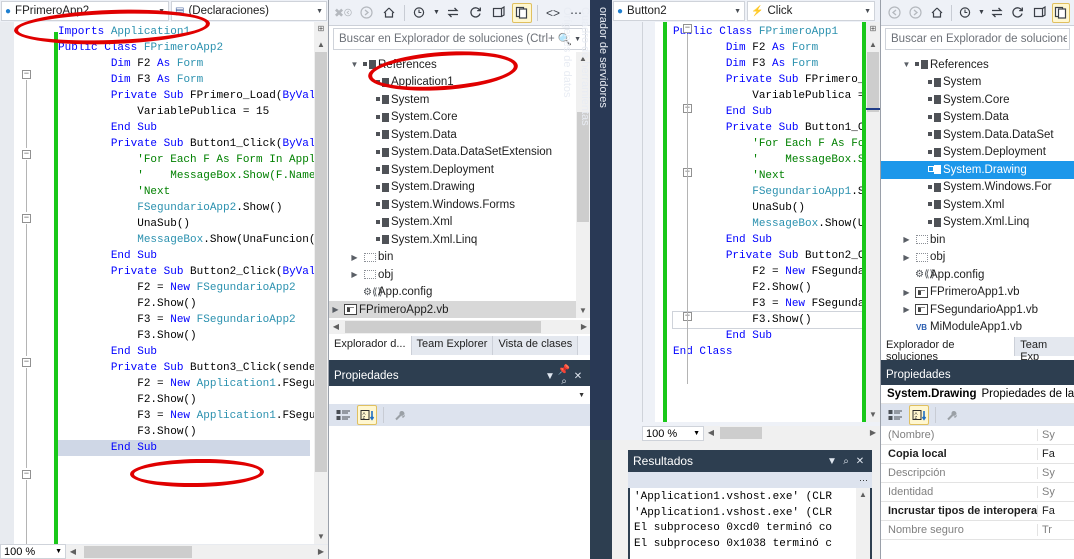 The width and height of the screenshot is (1074, 559). Describe the element at coordinates (846, 461) in the screenshot. I see `pin-icon: ⌕` at that location.